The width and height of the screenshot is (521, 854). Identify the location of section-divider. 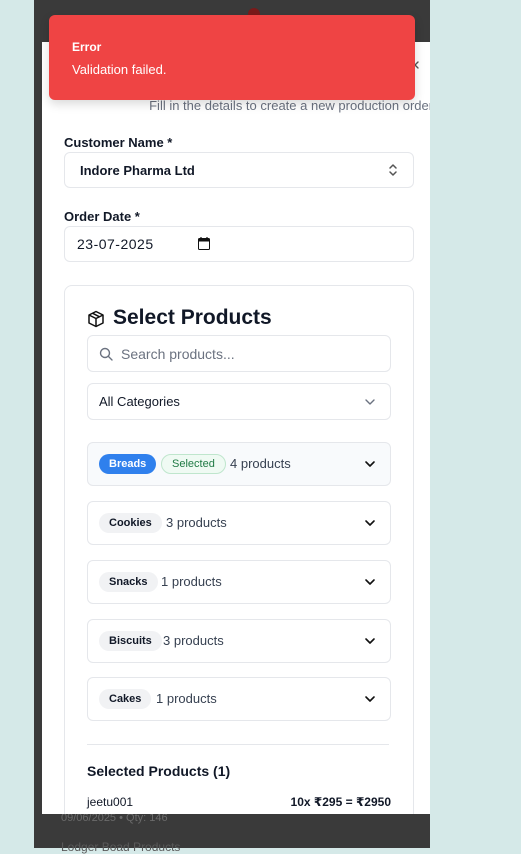
(238, 744).